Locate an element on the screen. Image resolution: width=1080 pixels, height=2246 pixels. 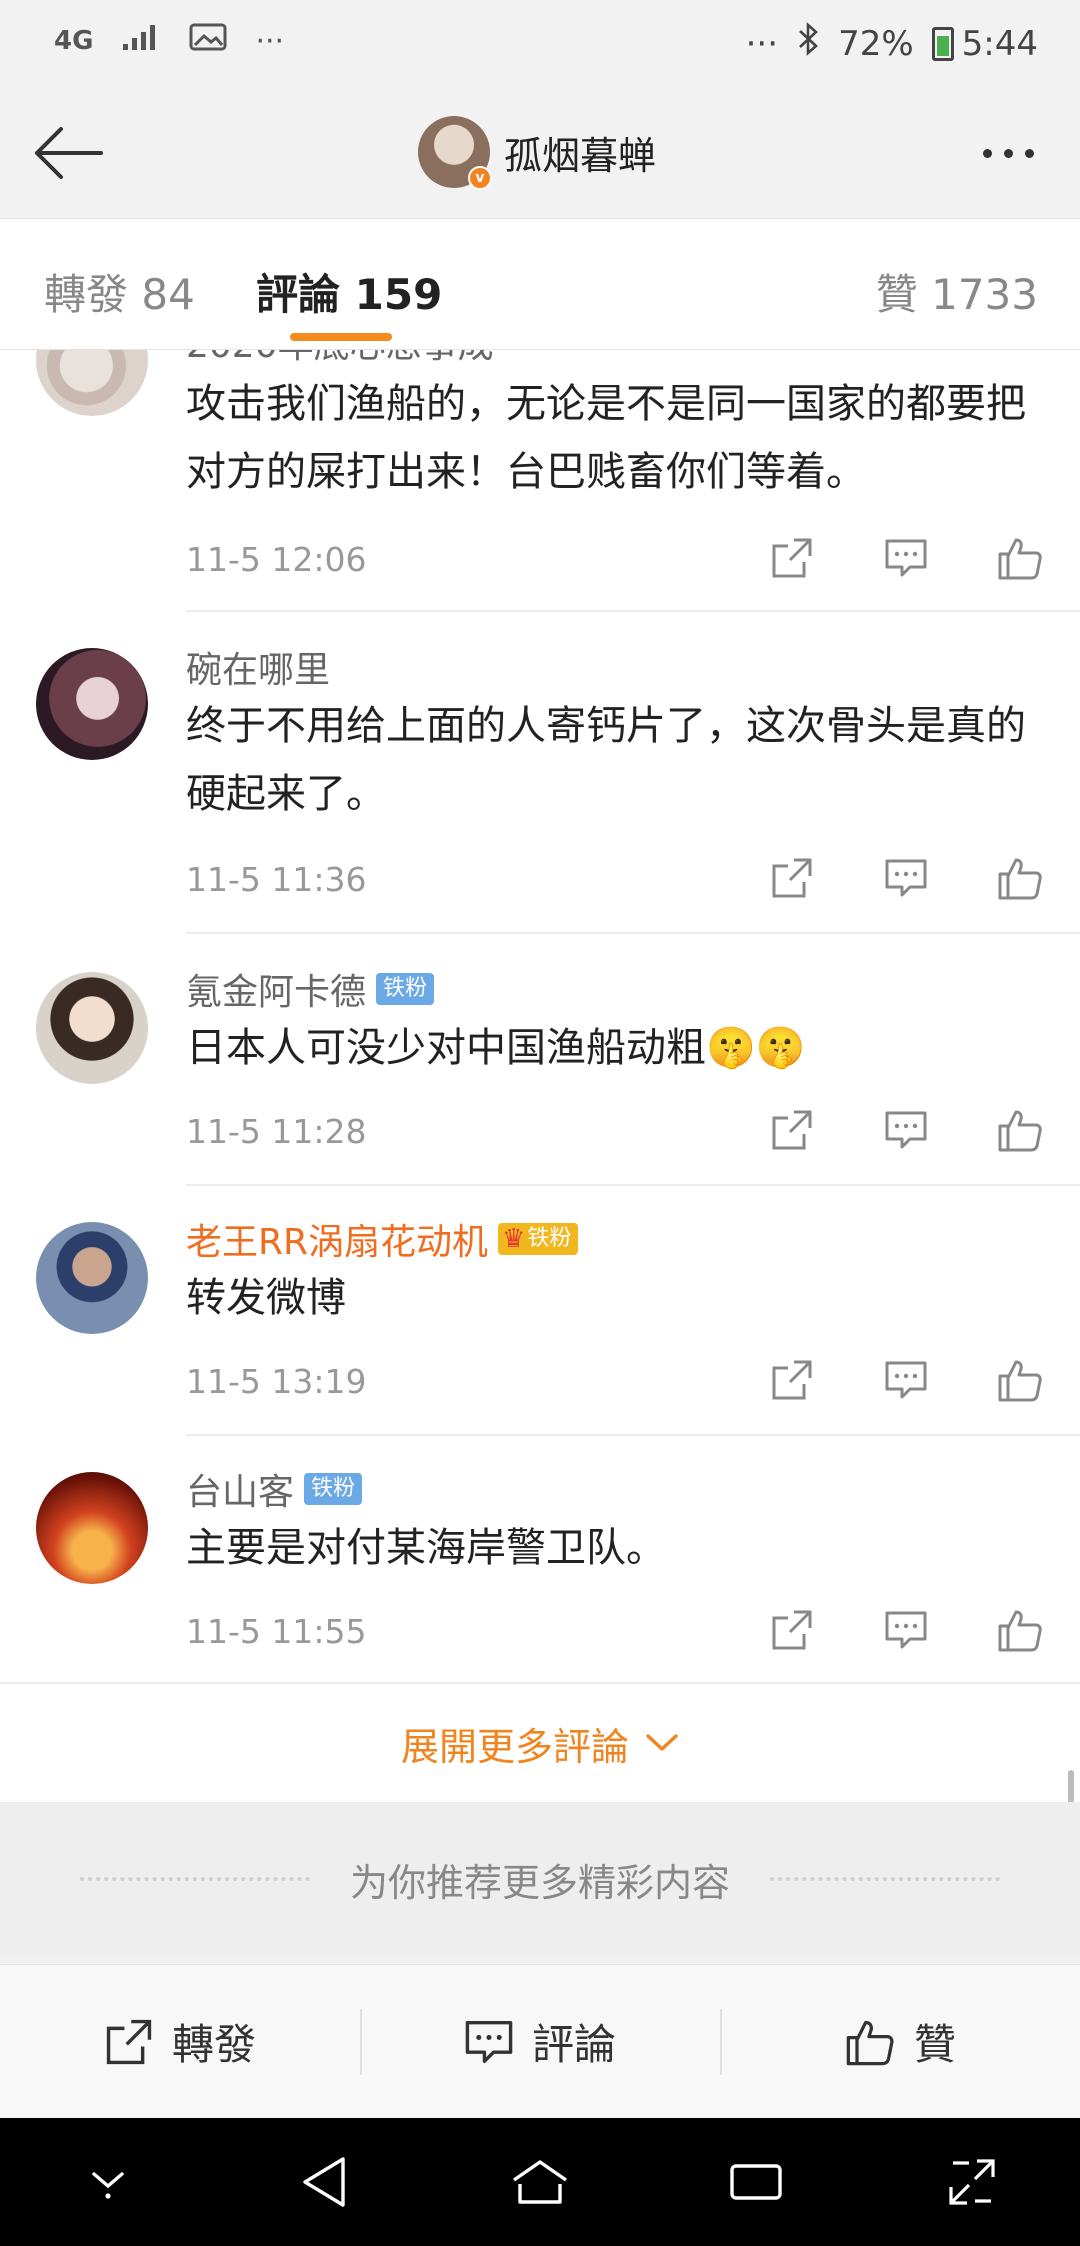
scrollbar is located at coordinates (1071, 1787).